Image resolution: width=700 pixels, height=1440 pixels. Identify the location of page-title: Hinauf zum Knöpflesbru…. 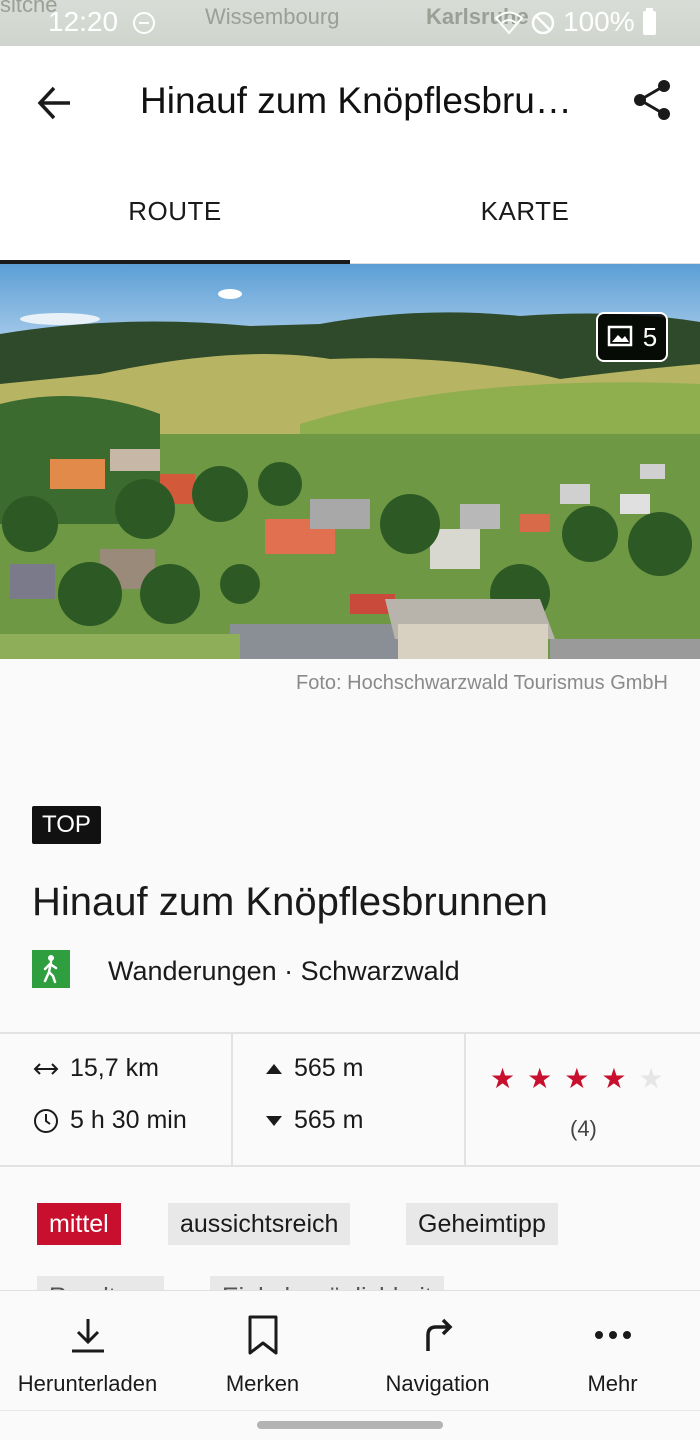
(356, 100).